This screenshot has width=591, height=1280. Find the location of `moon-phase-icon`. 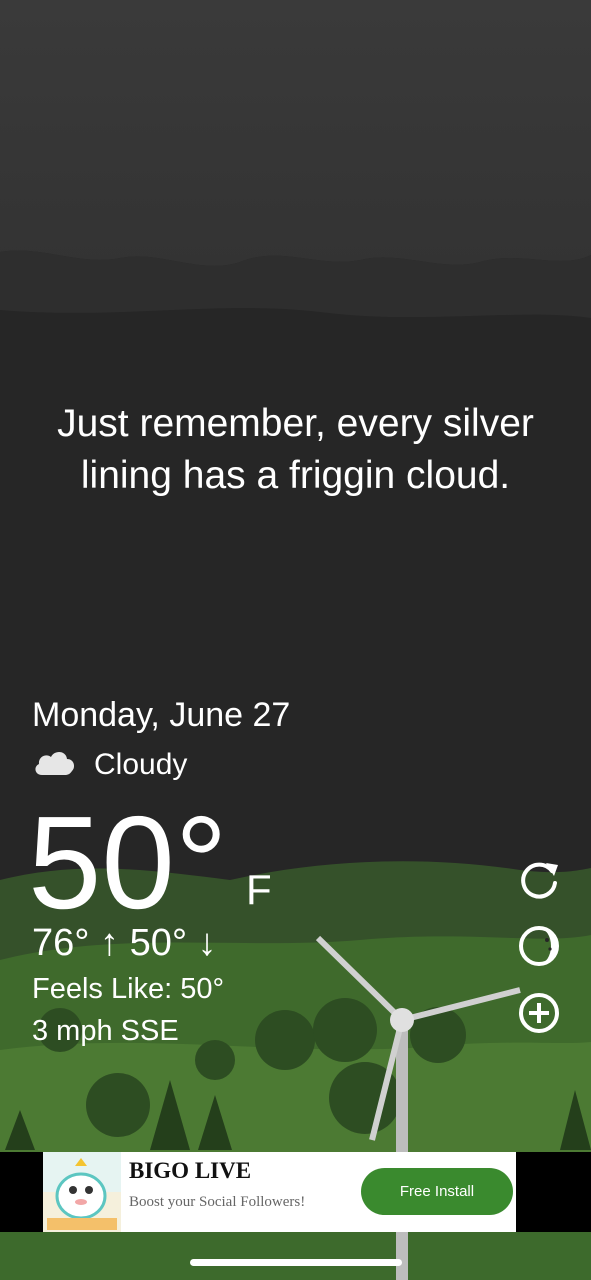

moon-phase-icon is located at coordinates (539, 946).